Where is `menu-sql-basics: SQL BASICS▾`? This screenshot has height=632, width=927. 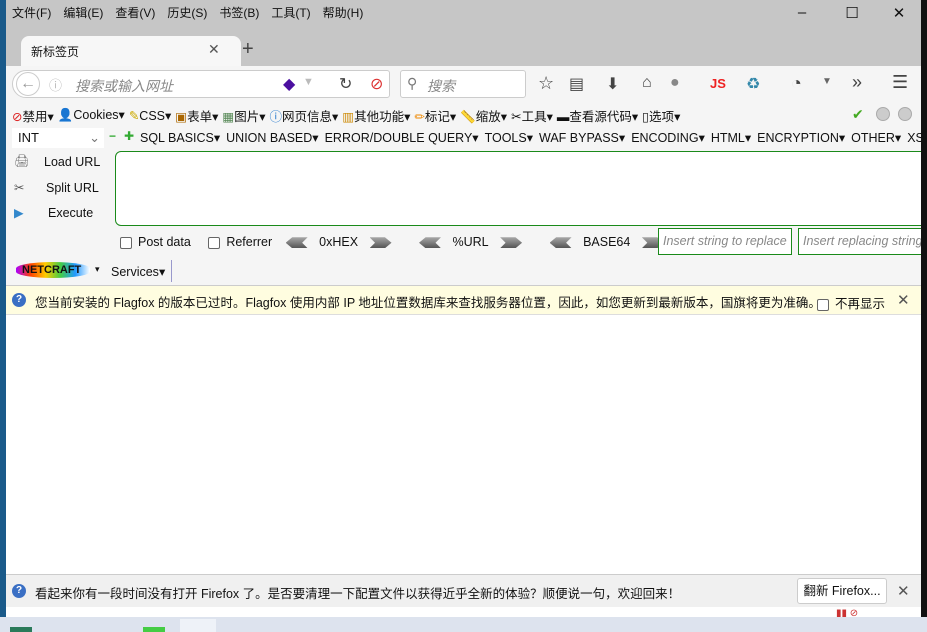
menu-sql-basics: SQL BASICS▾ is located at coordinates (180, 137).